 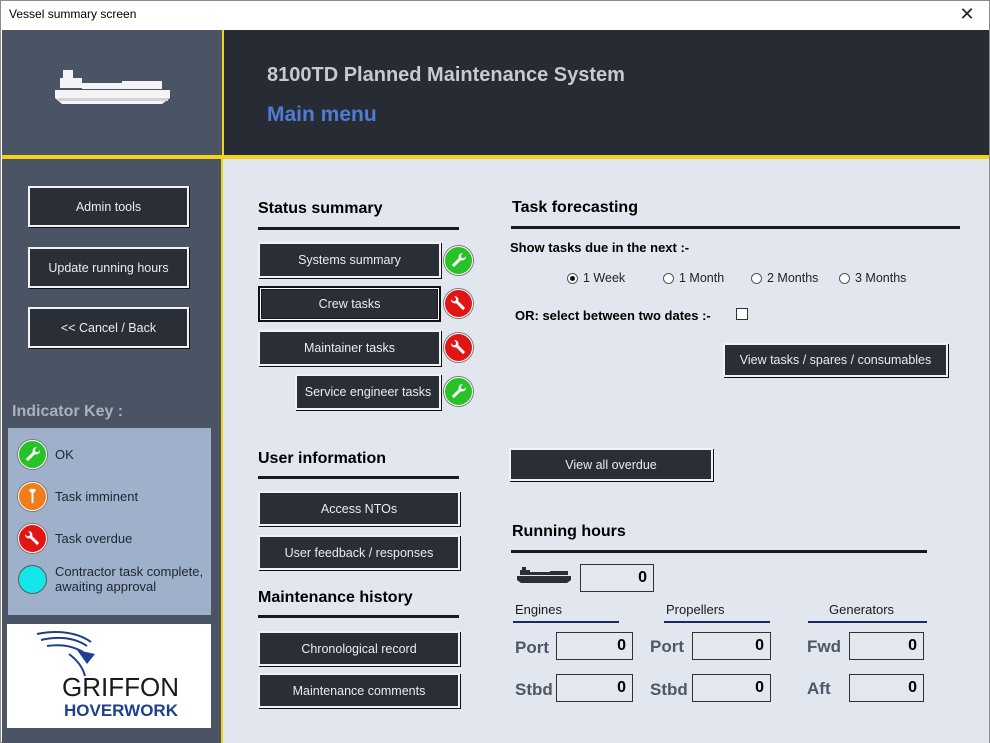 I want to click on radio-1-month-dot, so click(x=668, y=278).